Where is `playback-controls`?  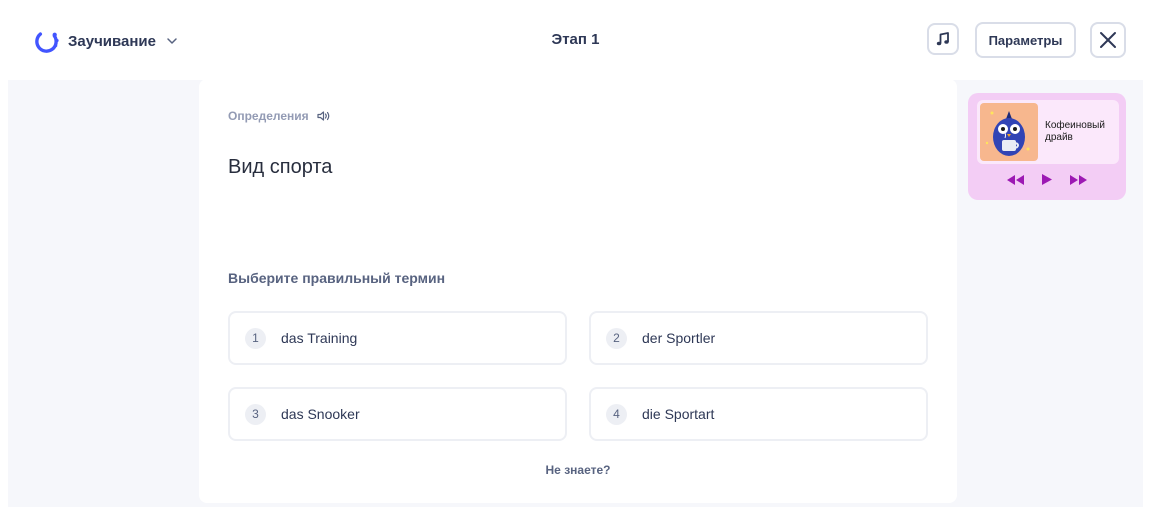
playback-controls is located at coordinates (1047, 179).